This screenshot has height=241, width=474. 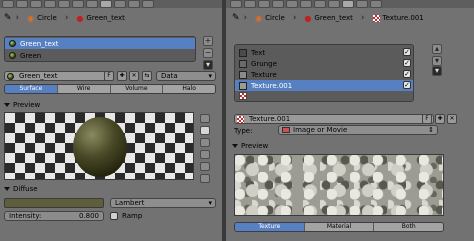 What do you see at coordinates (205, 154) in the screenshot?
I see `preview-monkey-button` at bounding box center [205, 154].